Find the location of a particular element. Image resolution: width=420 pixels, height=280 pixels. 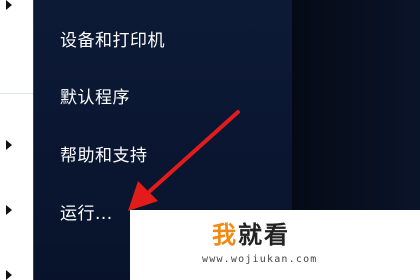

menu-item-default-programs: 默认程序 is located at coordinates (95, 98).